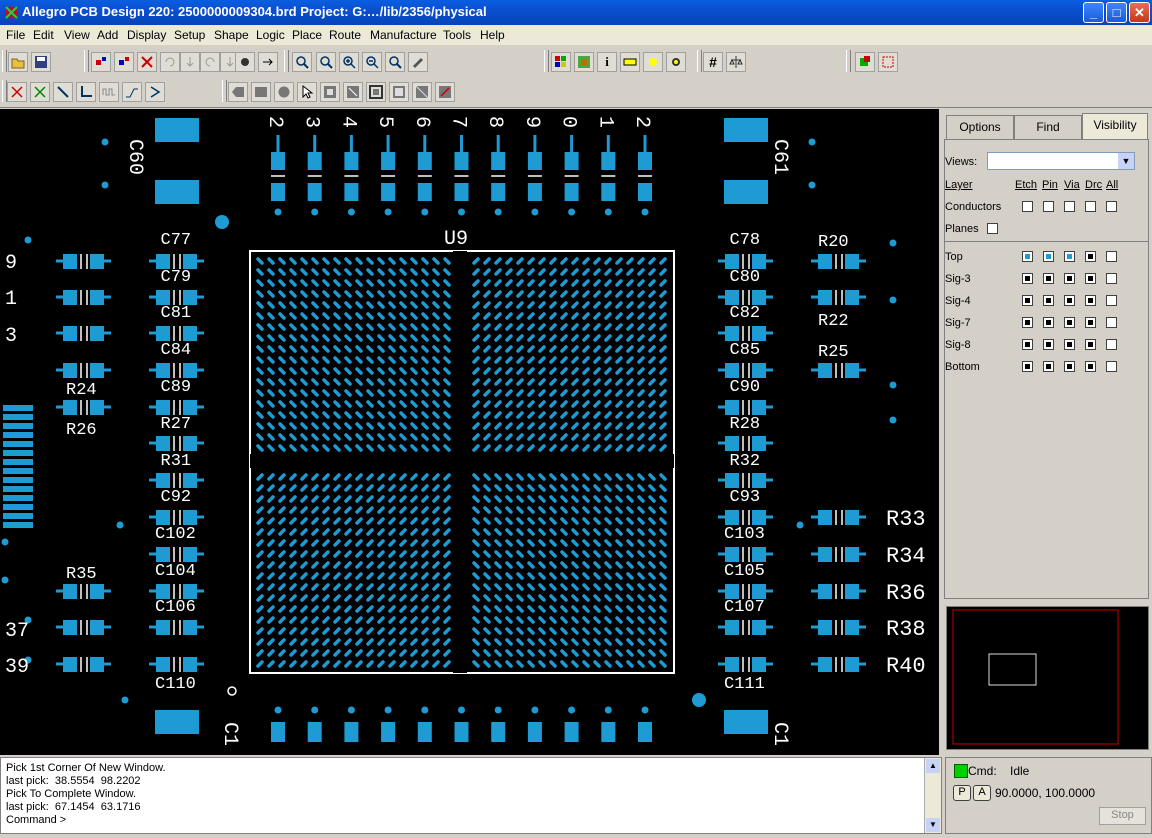 This screenshot has width=1152, height=838. I want to click on shape-circle-button, so click(284, 92).